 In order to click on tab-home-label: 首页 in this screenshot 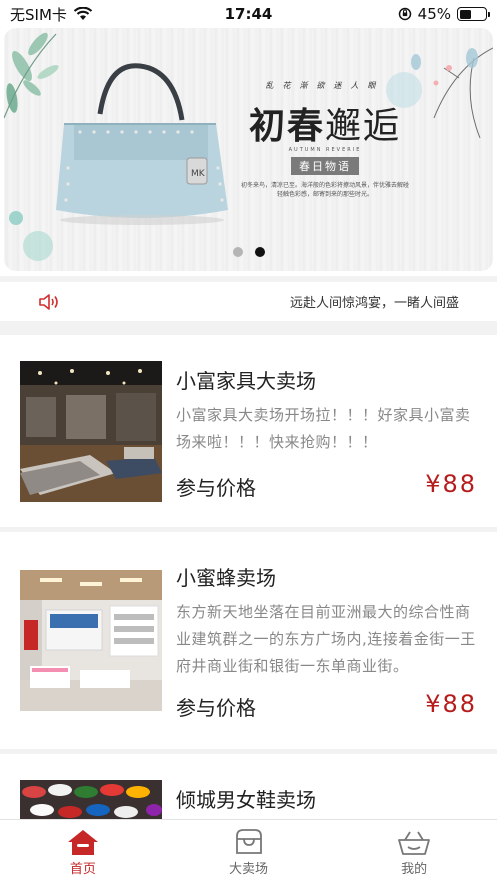, I will do `click(82, 869)`.